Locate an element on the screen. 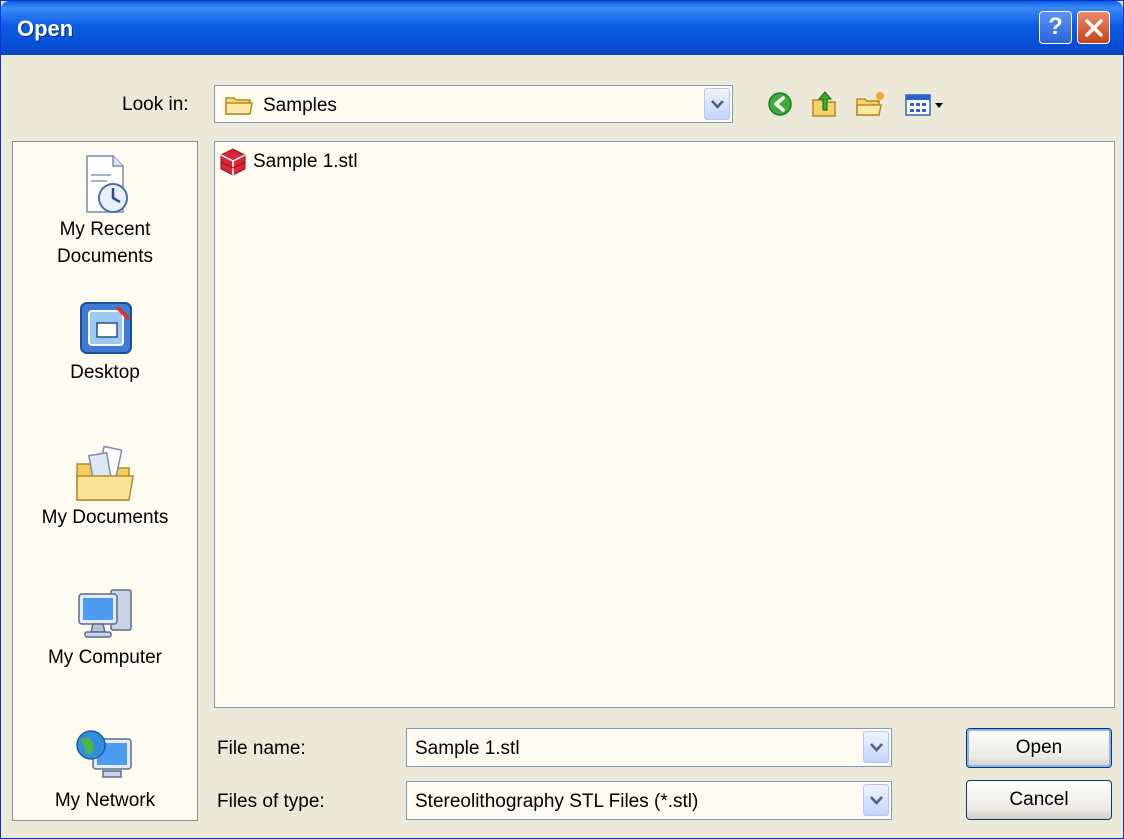 The height and width of the screenshot is (839, 1124). window-title: Open is located at coordinates (45, 28).